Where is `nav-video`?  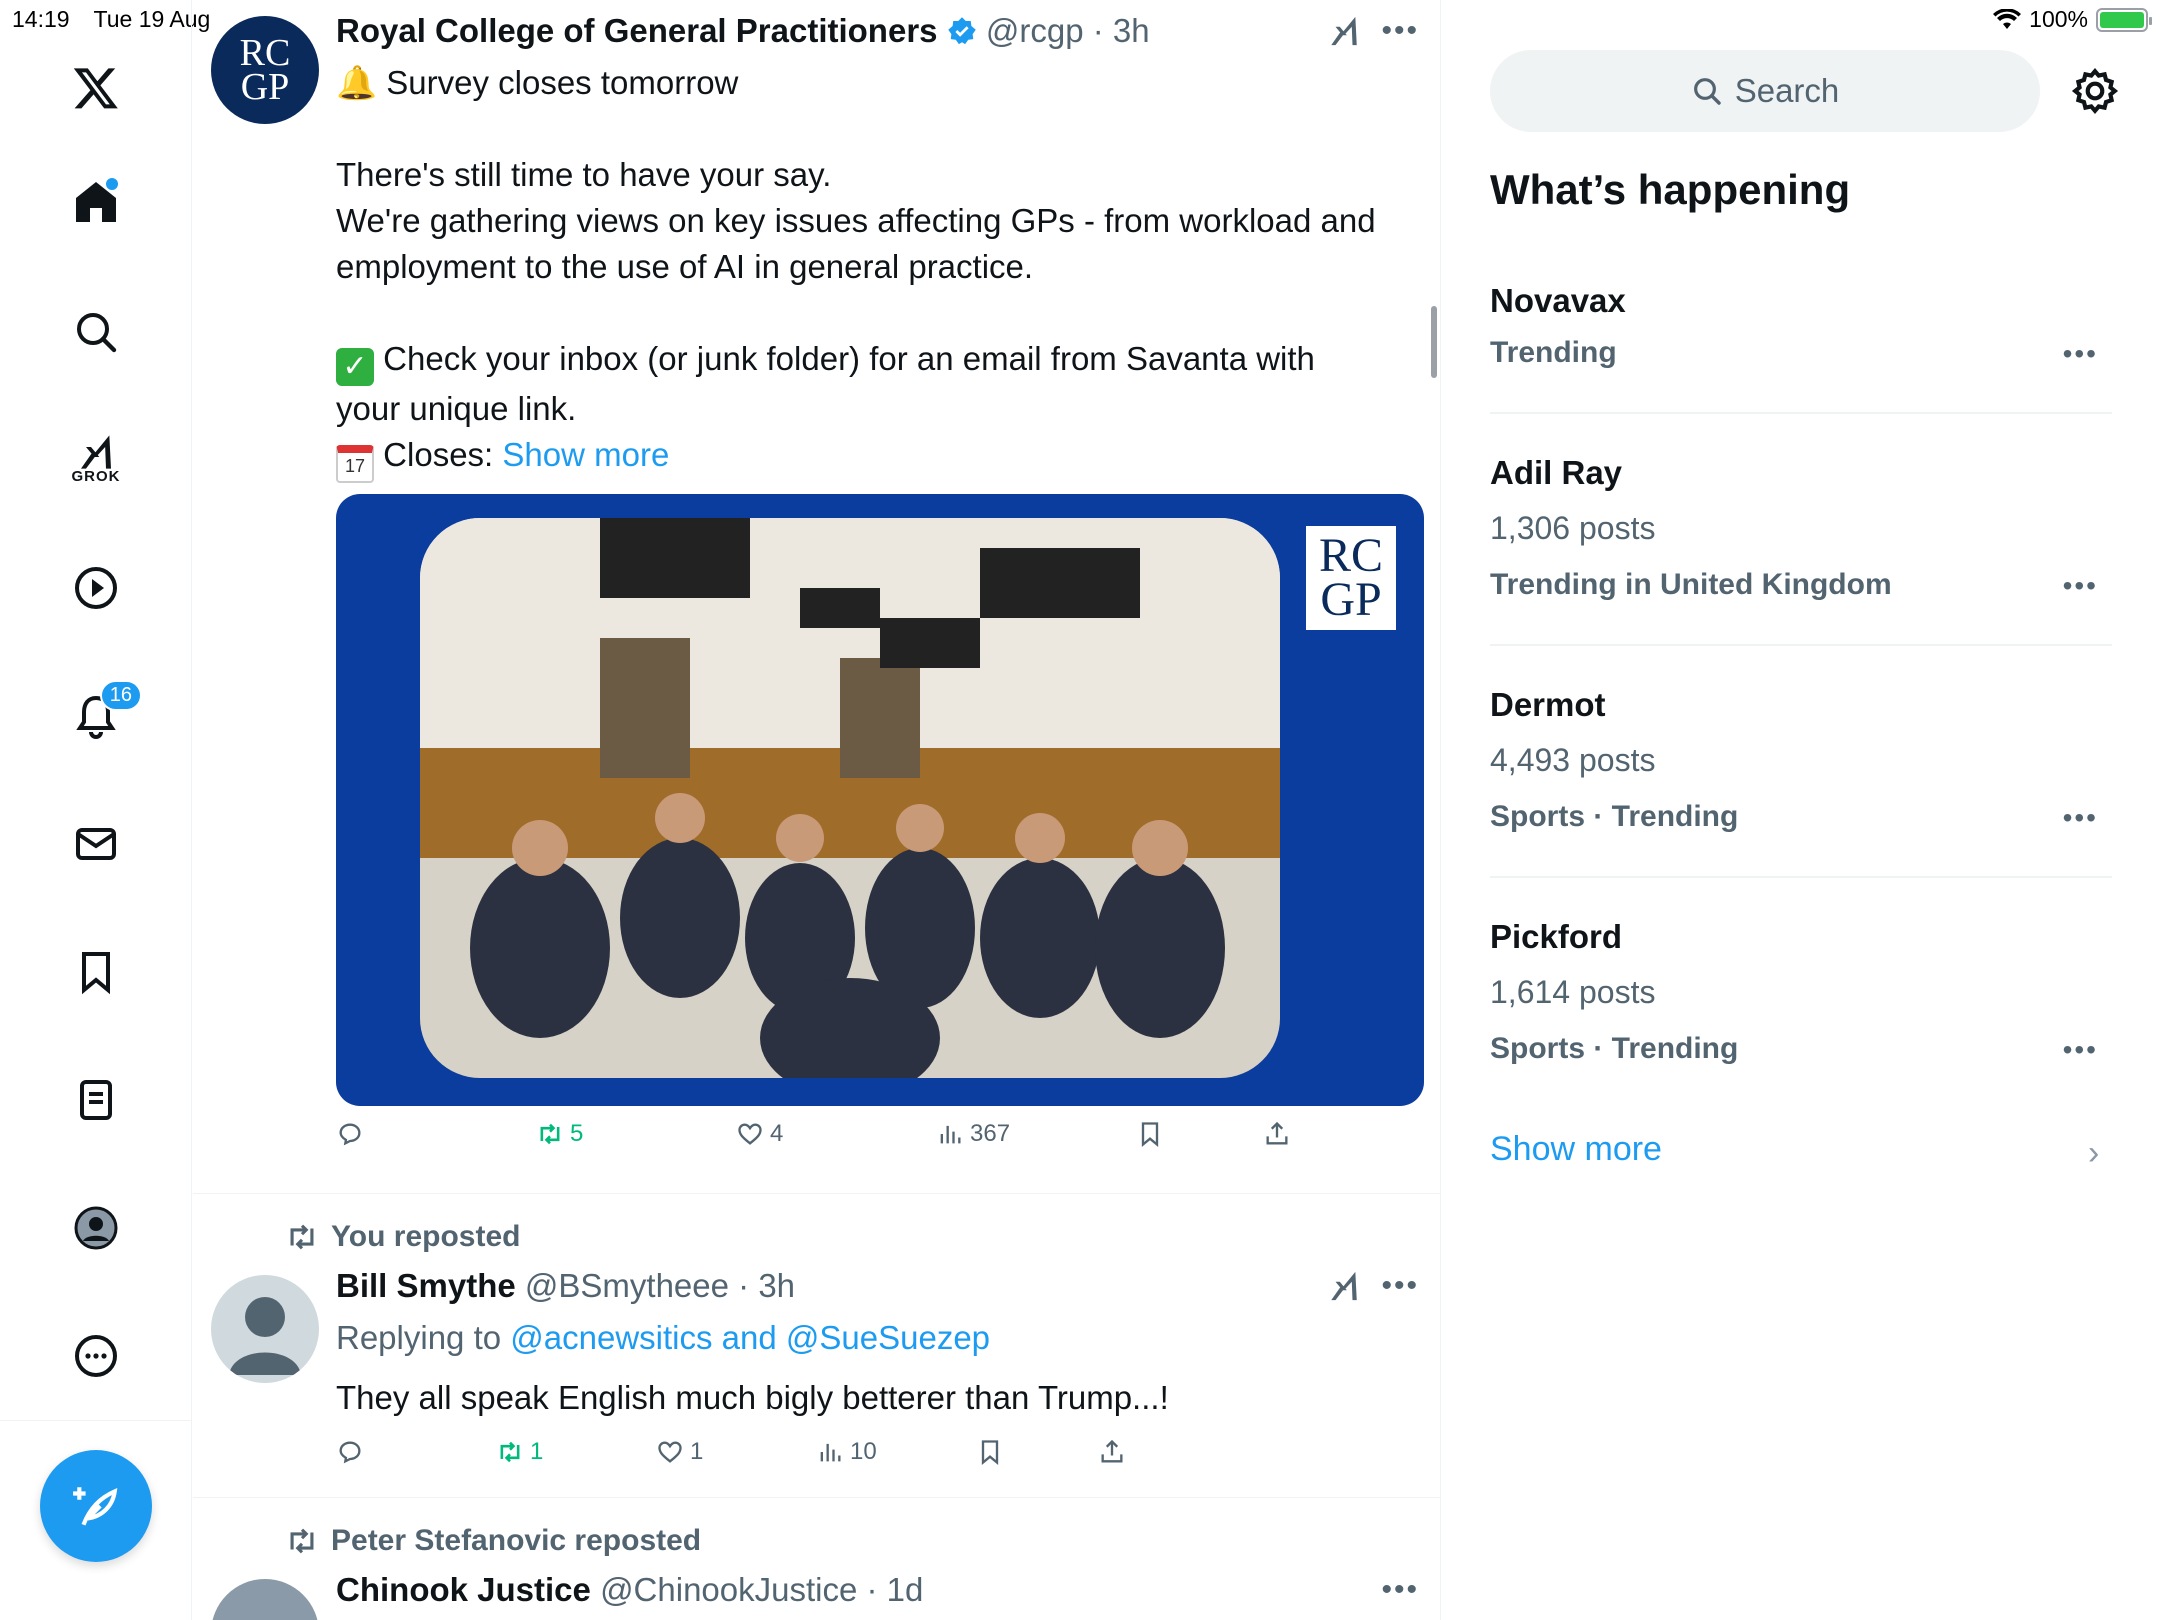 nav-video is located at coordinates (96, 588).